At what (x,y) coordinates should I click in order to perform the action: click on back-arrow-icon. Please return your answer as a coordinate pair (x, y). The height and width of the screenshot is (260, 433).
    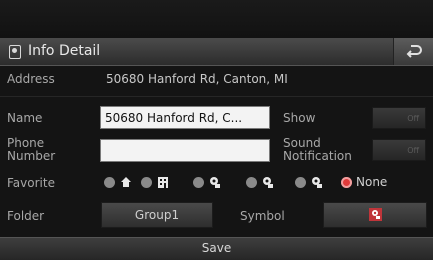
    Looking at the image, I should click on (414, 51).